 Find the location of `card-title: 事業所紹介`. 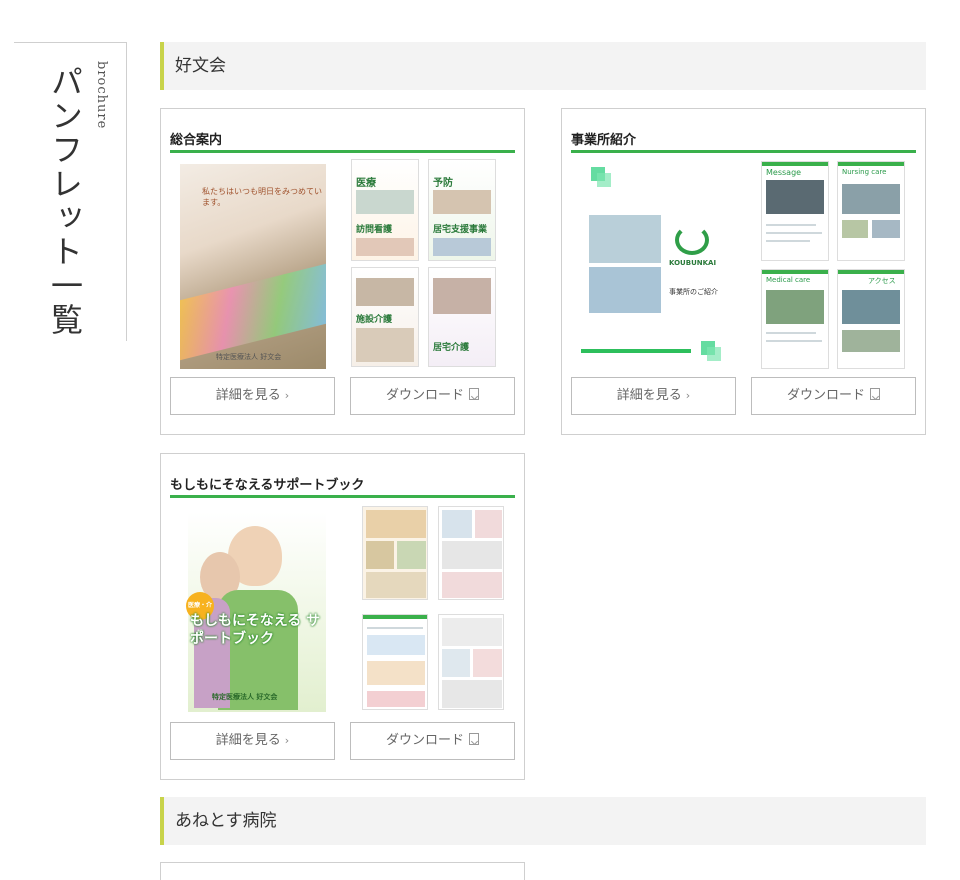

card-title: 事業所紹介 is located at coordinates (743, 141).